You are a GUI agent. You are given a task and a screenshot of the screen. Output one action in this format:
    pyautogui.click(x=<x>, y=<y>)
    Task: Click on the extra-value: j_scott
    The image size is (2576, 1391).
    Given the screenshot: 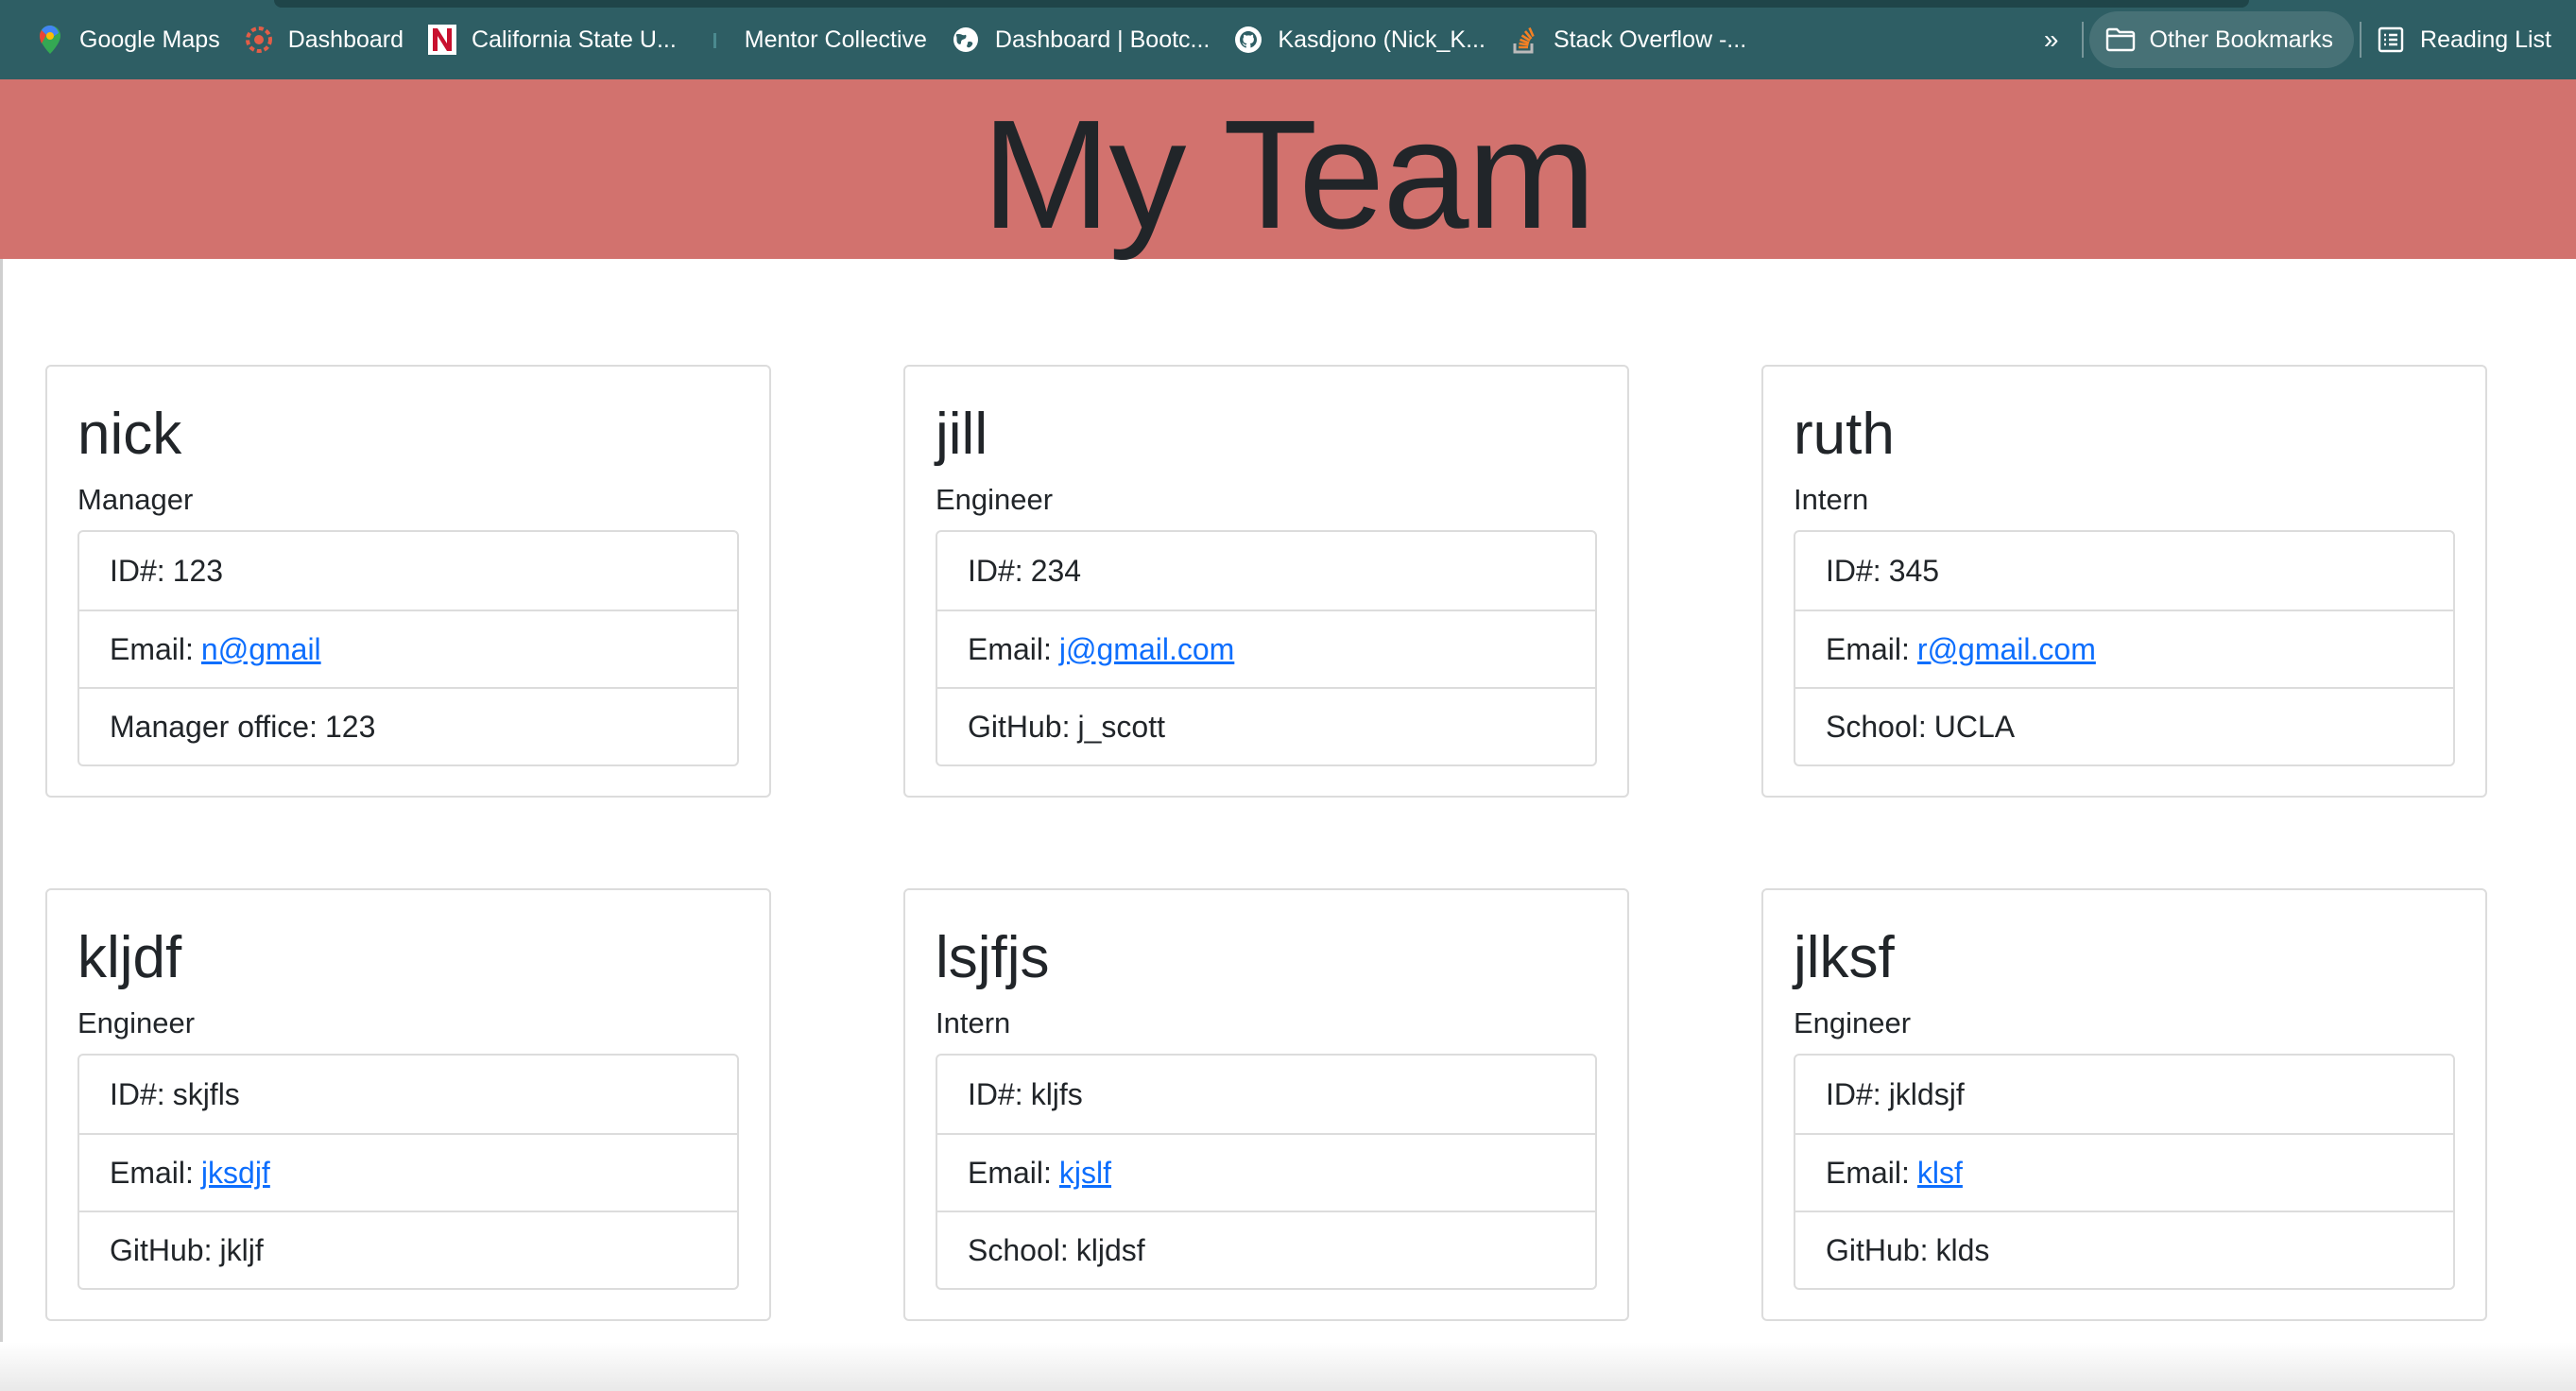 What is the action you would take?
    pyautogui.click(x=1121, y=726)
    